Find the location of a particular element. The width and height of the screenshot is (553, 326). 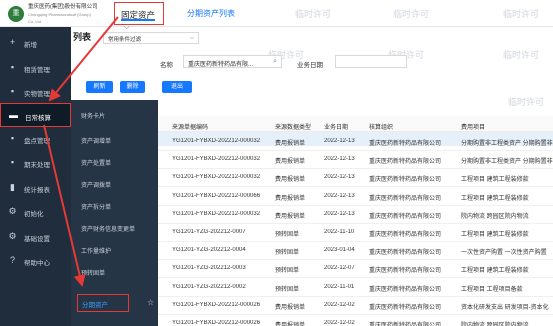

annotation-arrows is located at coordinates (81, 151).